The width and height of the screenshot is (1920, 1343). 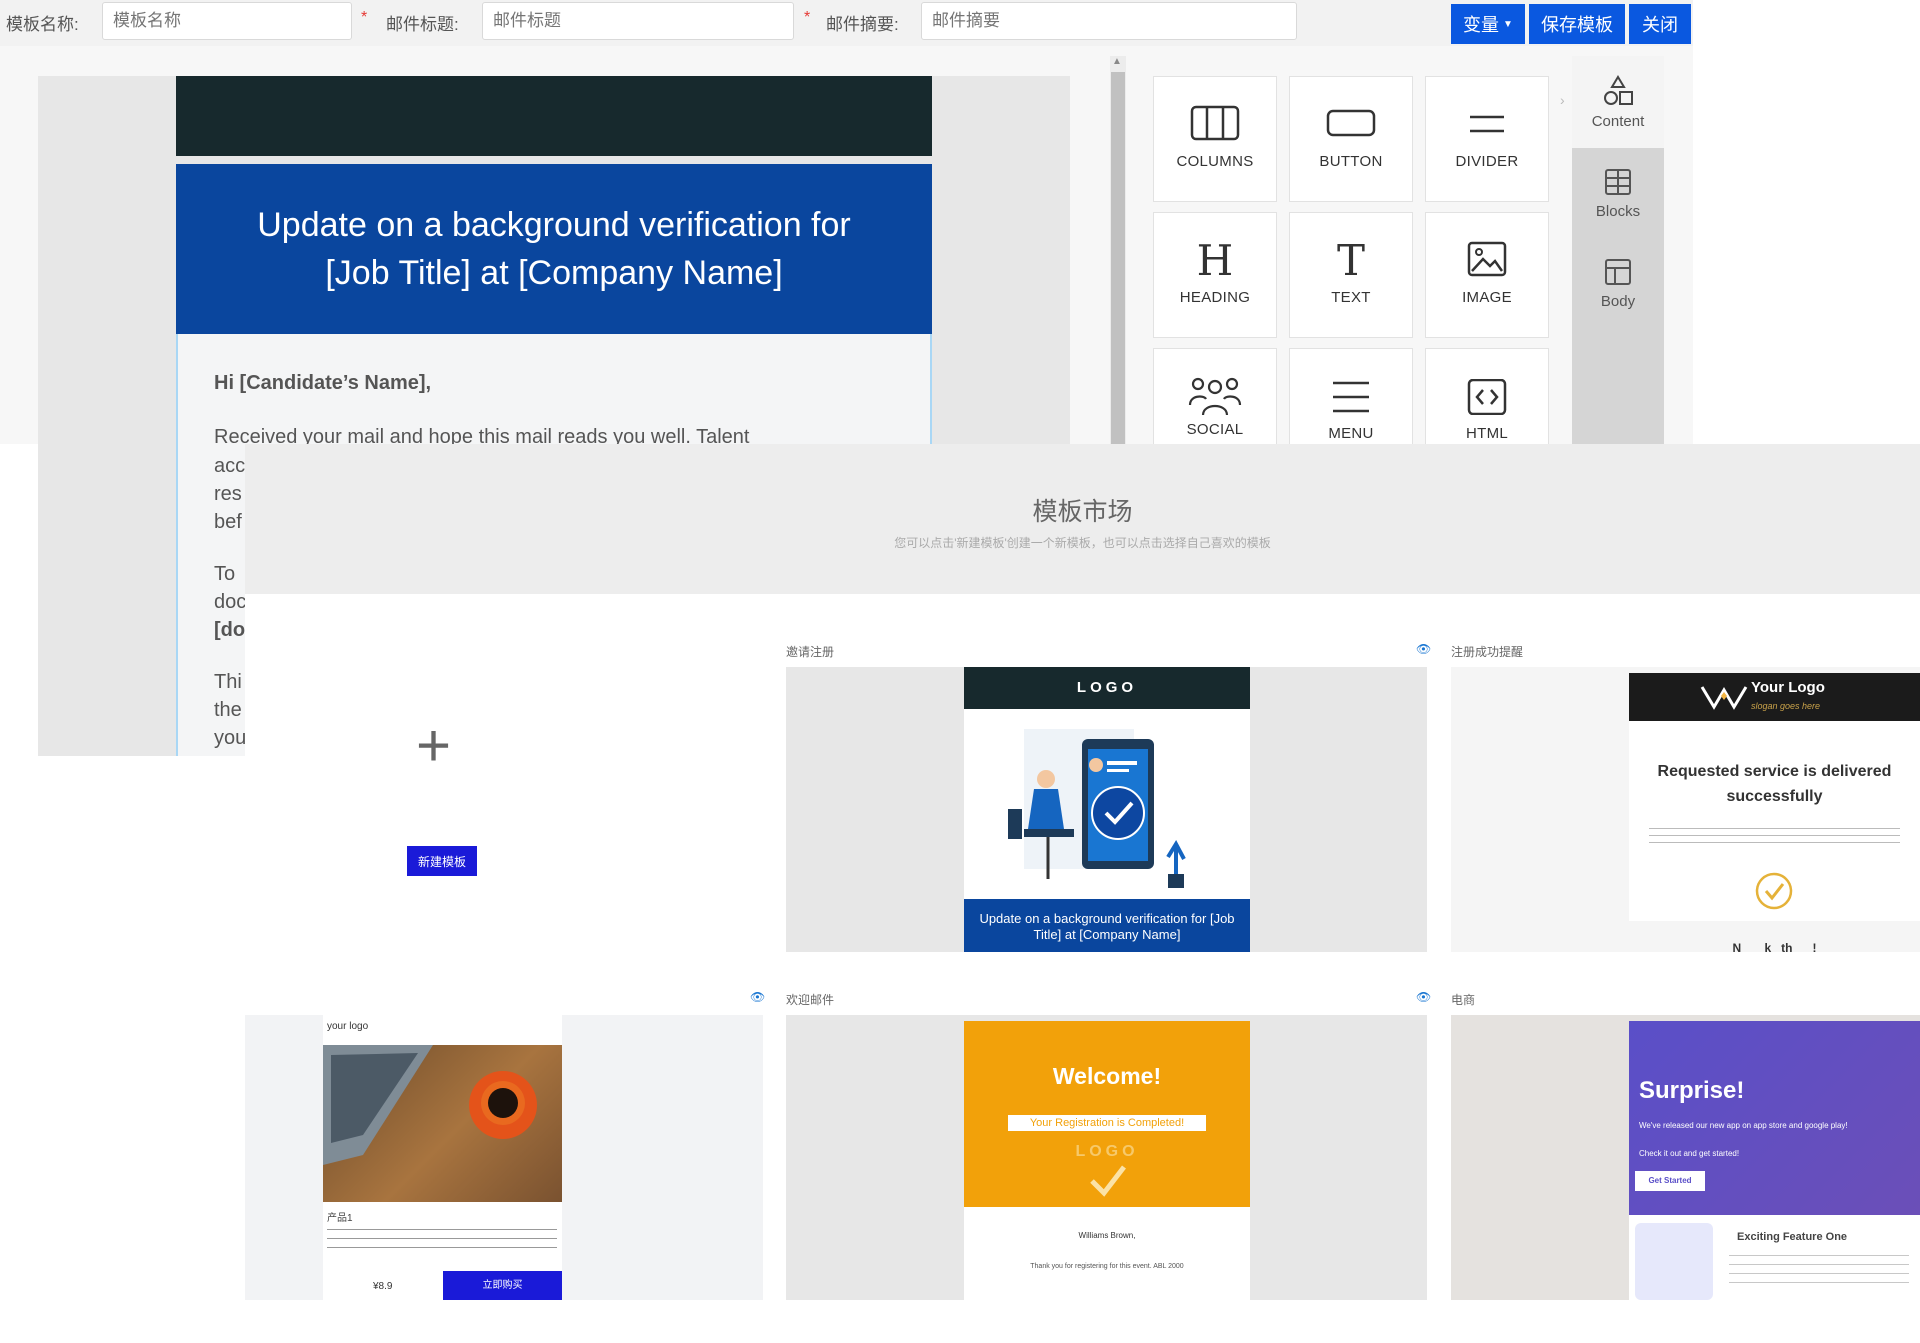 I want to click on tool-button: BUTTON, so click(x=1351, y=139).